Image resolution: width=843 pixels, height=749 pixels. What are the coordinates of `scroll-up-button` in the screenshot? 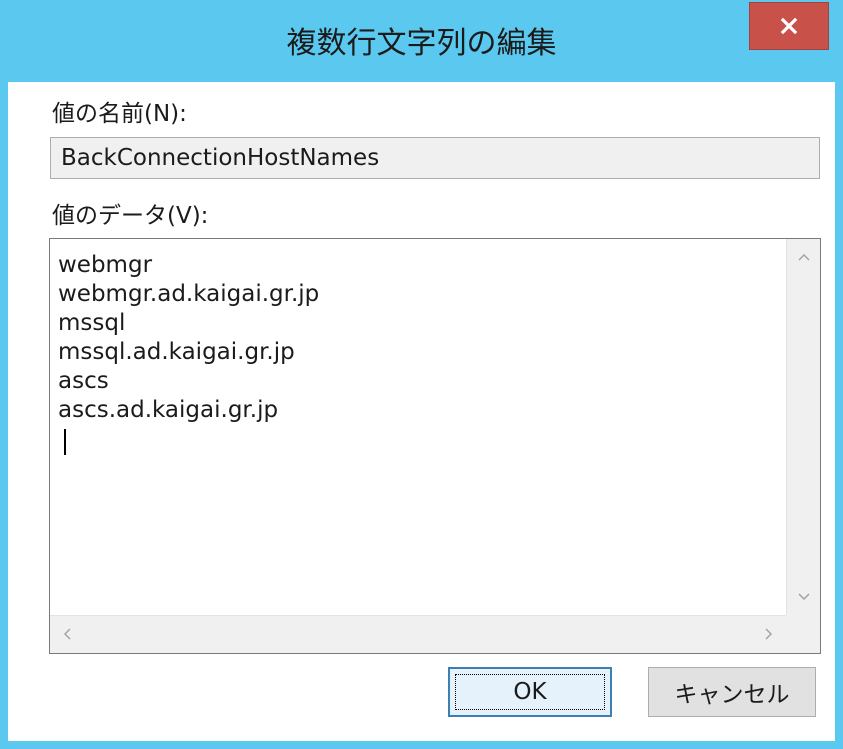 It's located at (804, 257).